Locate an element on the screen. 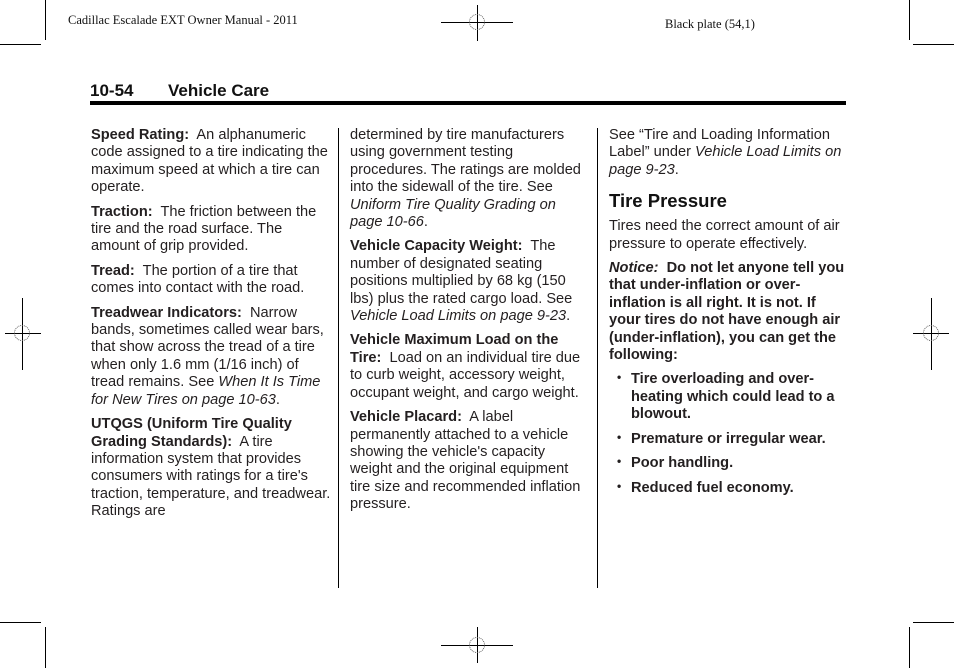 The image size is (954, 668). header-rule is located at coordinates (468, 103).